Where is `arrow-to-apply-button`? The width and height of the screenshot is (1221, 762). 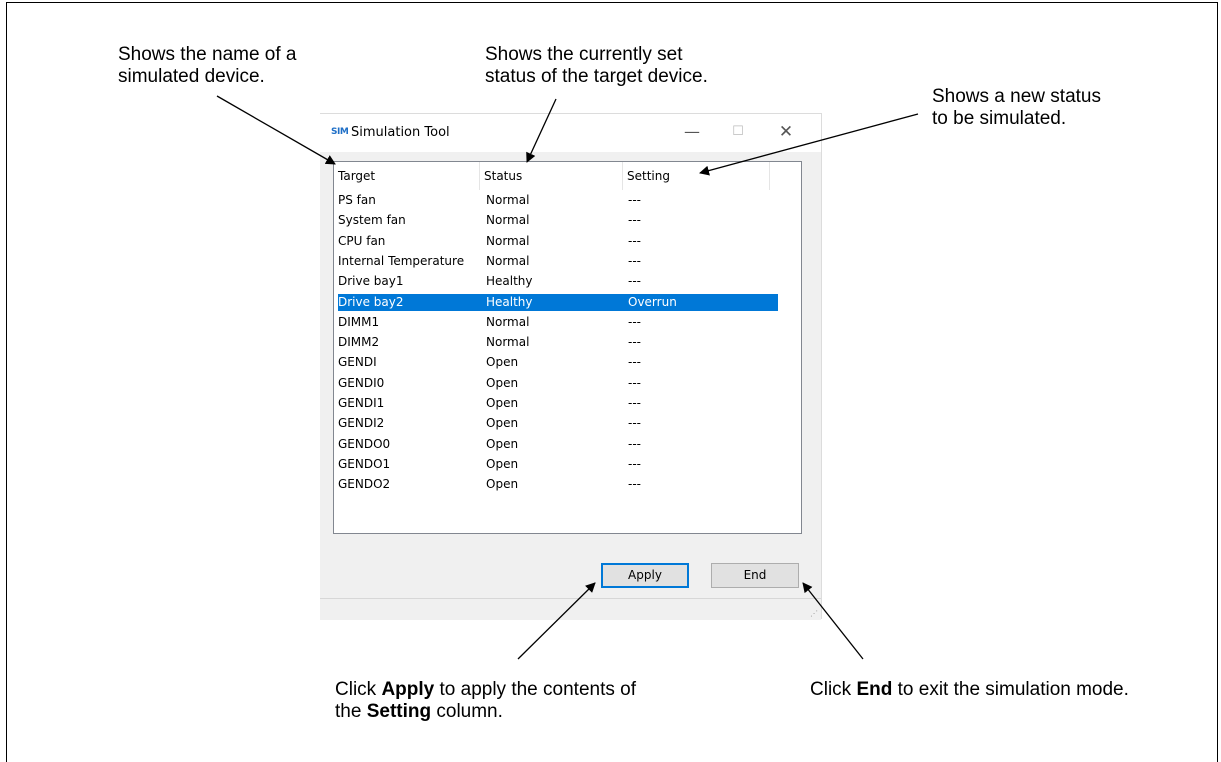
arrow-to-apply-button is located at coordinates (556, 621).